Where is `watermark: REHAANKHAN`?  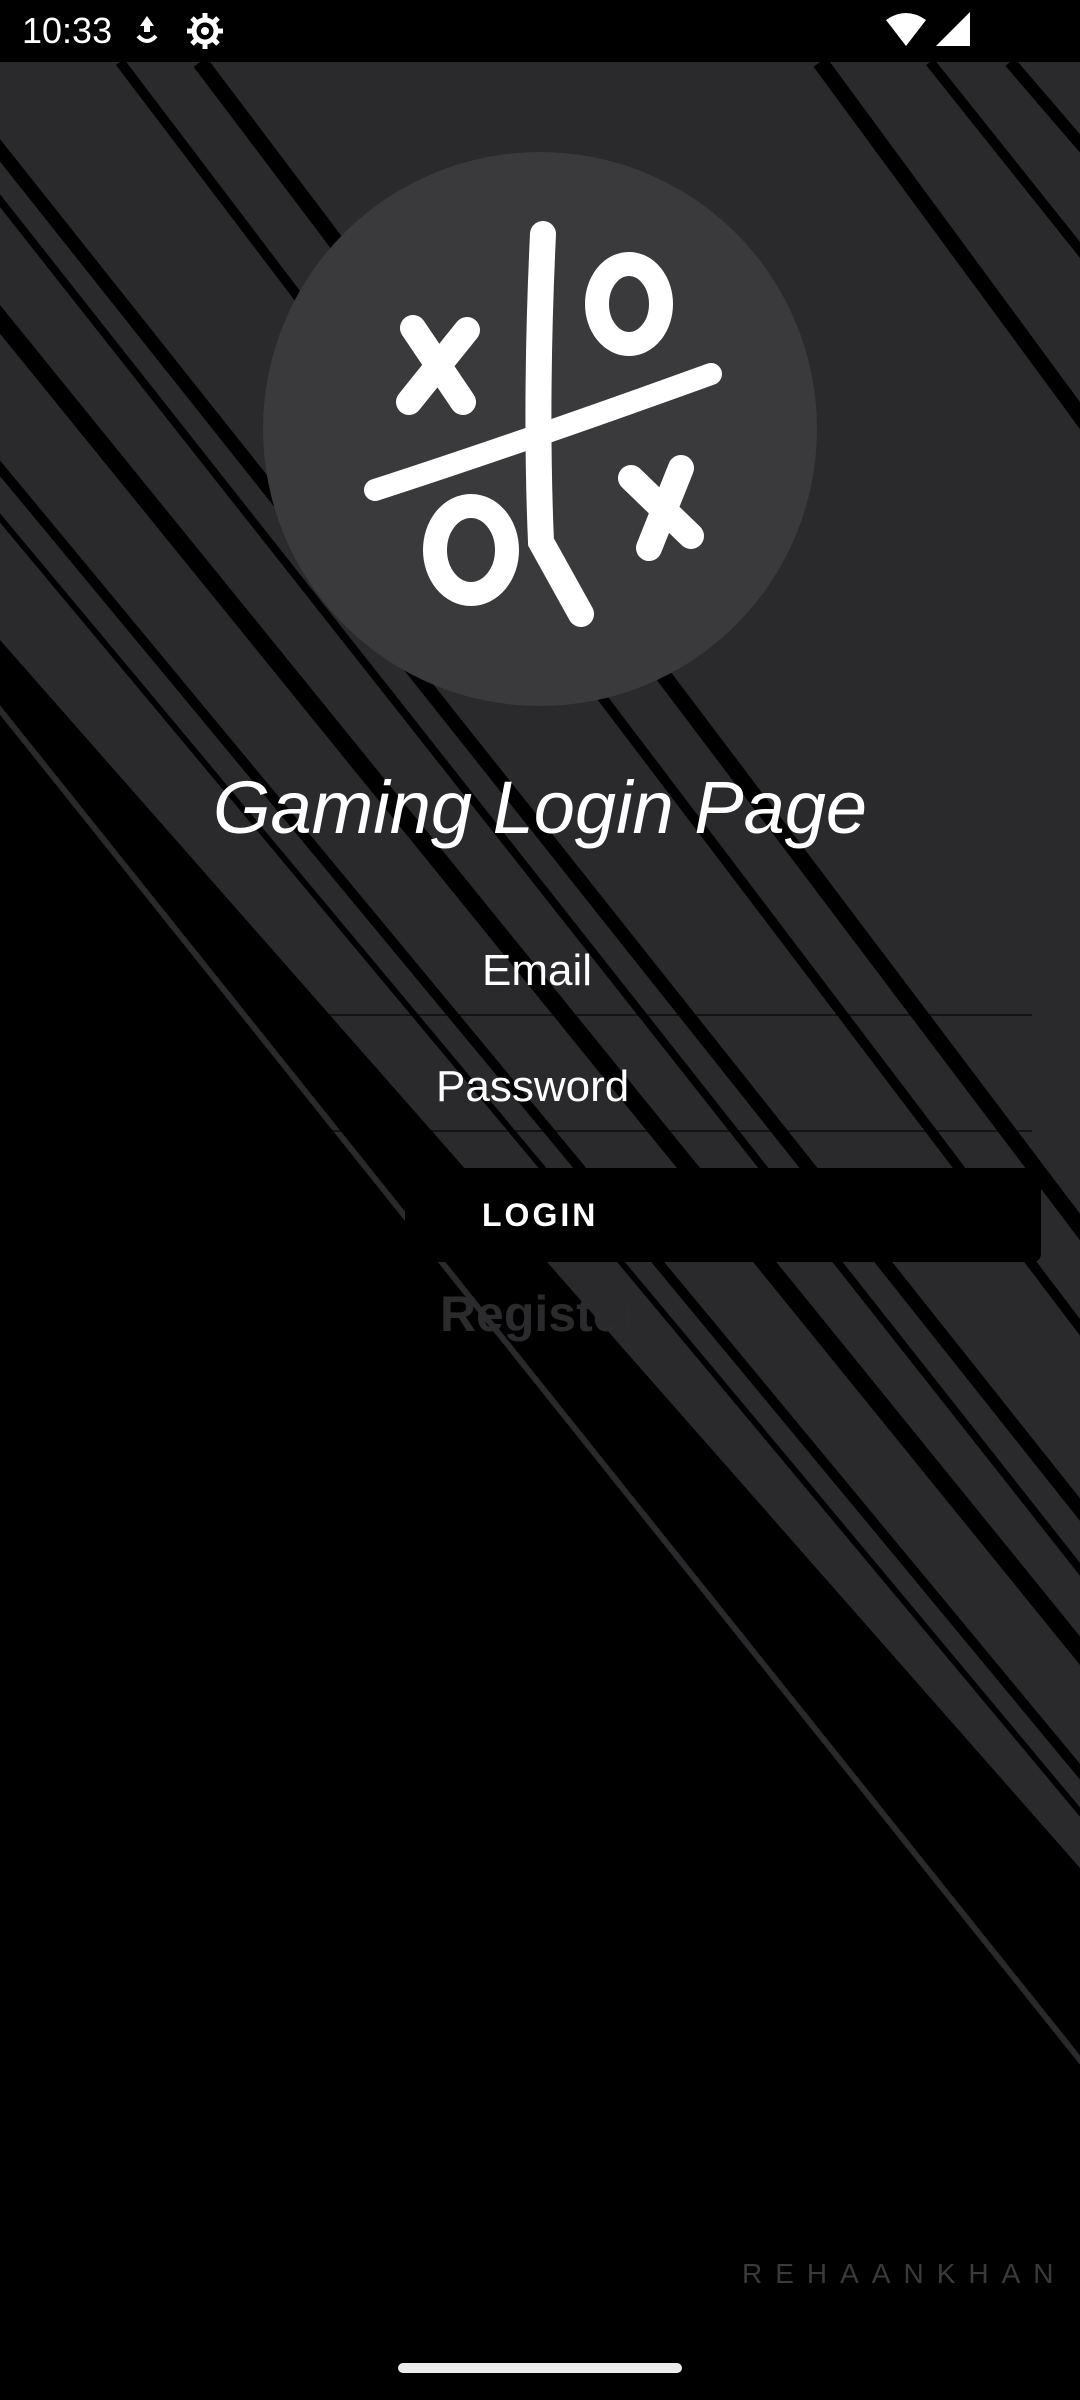 watermark: REHAANKHAN is located at coordinates (904, 2273).